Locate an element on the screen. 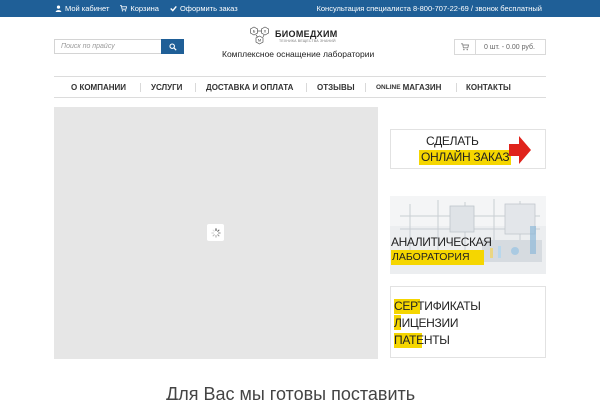 The image size is (600, 400). order-banner-line2: ОНЛАЙН ЗАКАЗ is located at coordinates (465, 157).